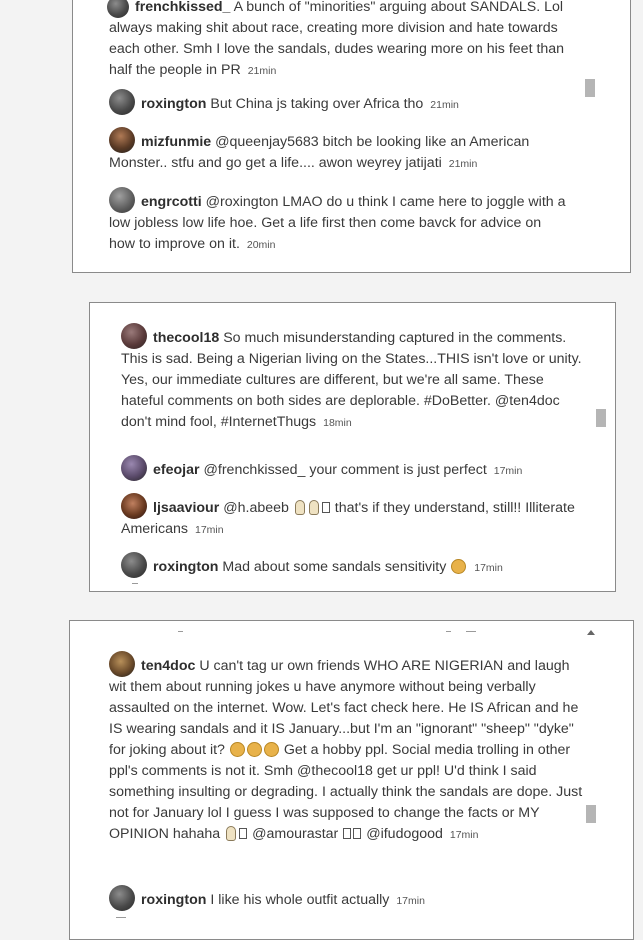  What do you see at coordinates (459, 566) in the screenshot?
I see `face-emoji-icon` at bounding box center [459, 566].